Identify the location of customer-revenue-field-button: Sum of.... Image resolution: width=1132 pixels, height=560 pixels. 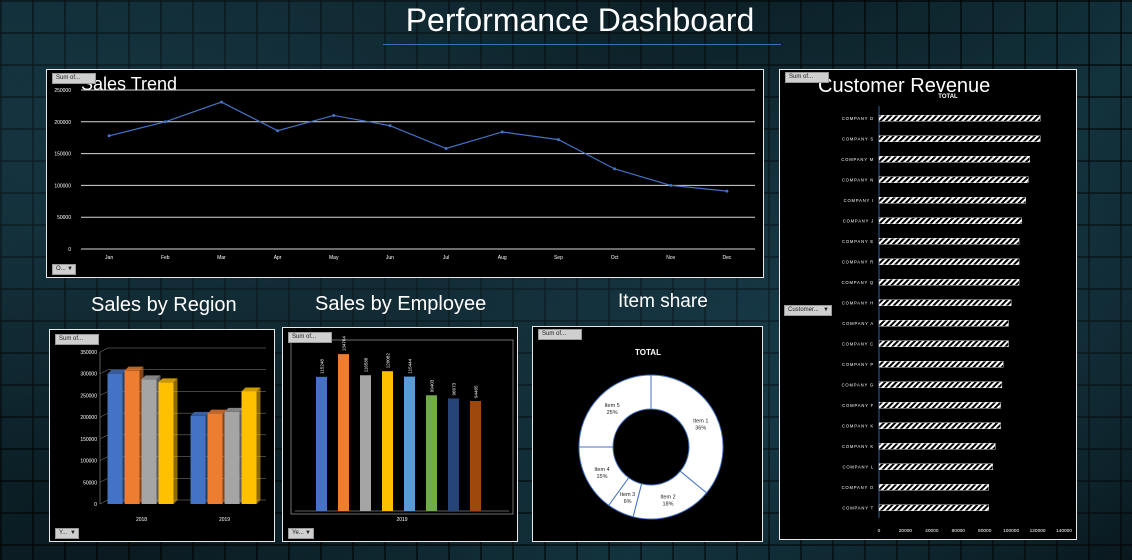
(807, 77).